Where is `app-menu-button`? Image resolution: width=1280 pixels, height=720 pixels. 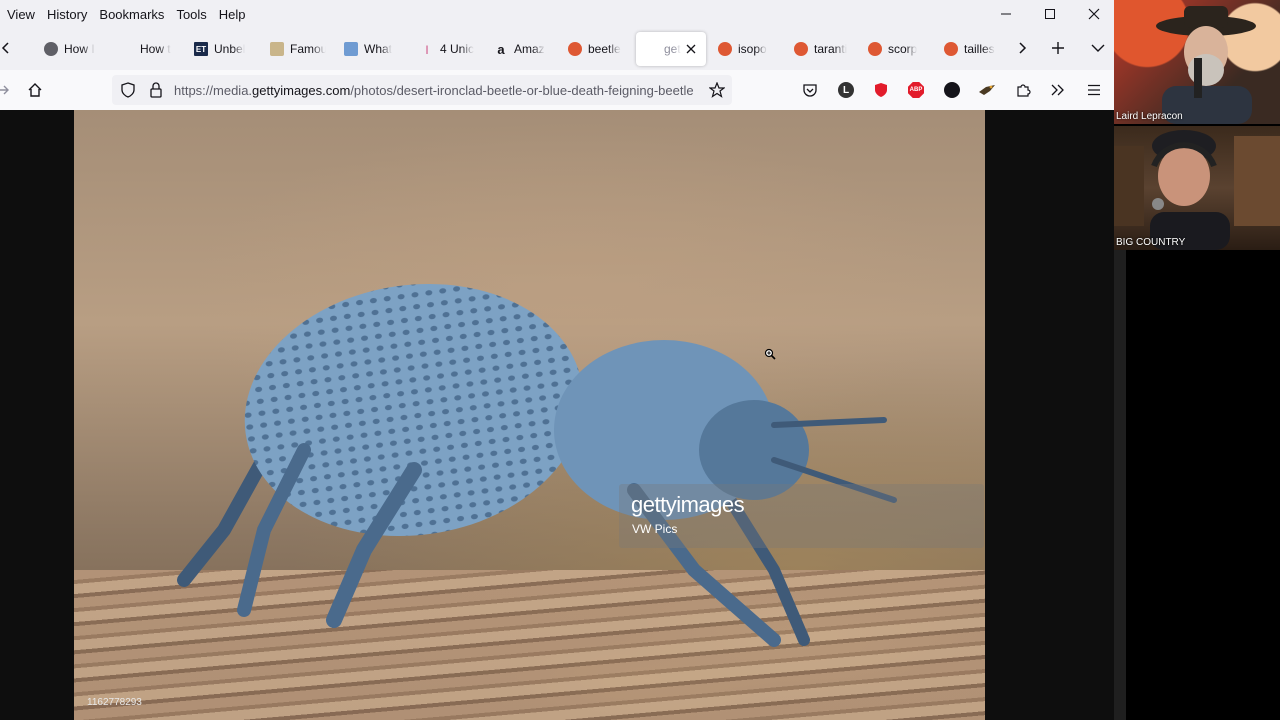 app-menu-button is located at coordinates (1094, 90).